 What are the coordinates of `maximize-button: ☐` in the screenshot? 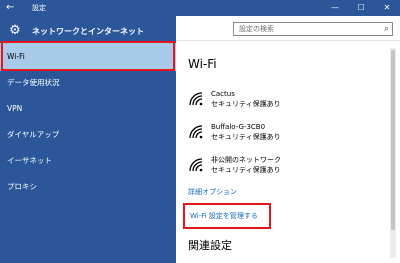 It's located at (361, 8).